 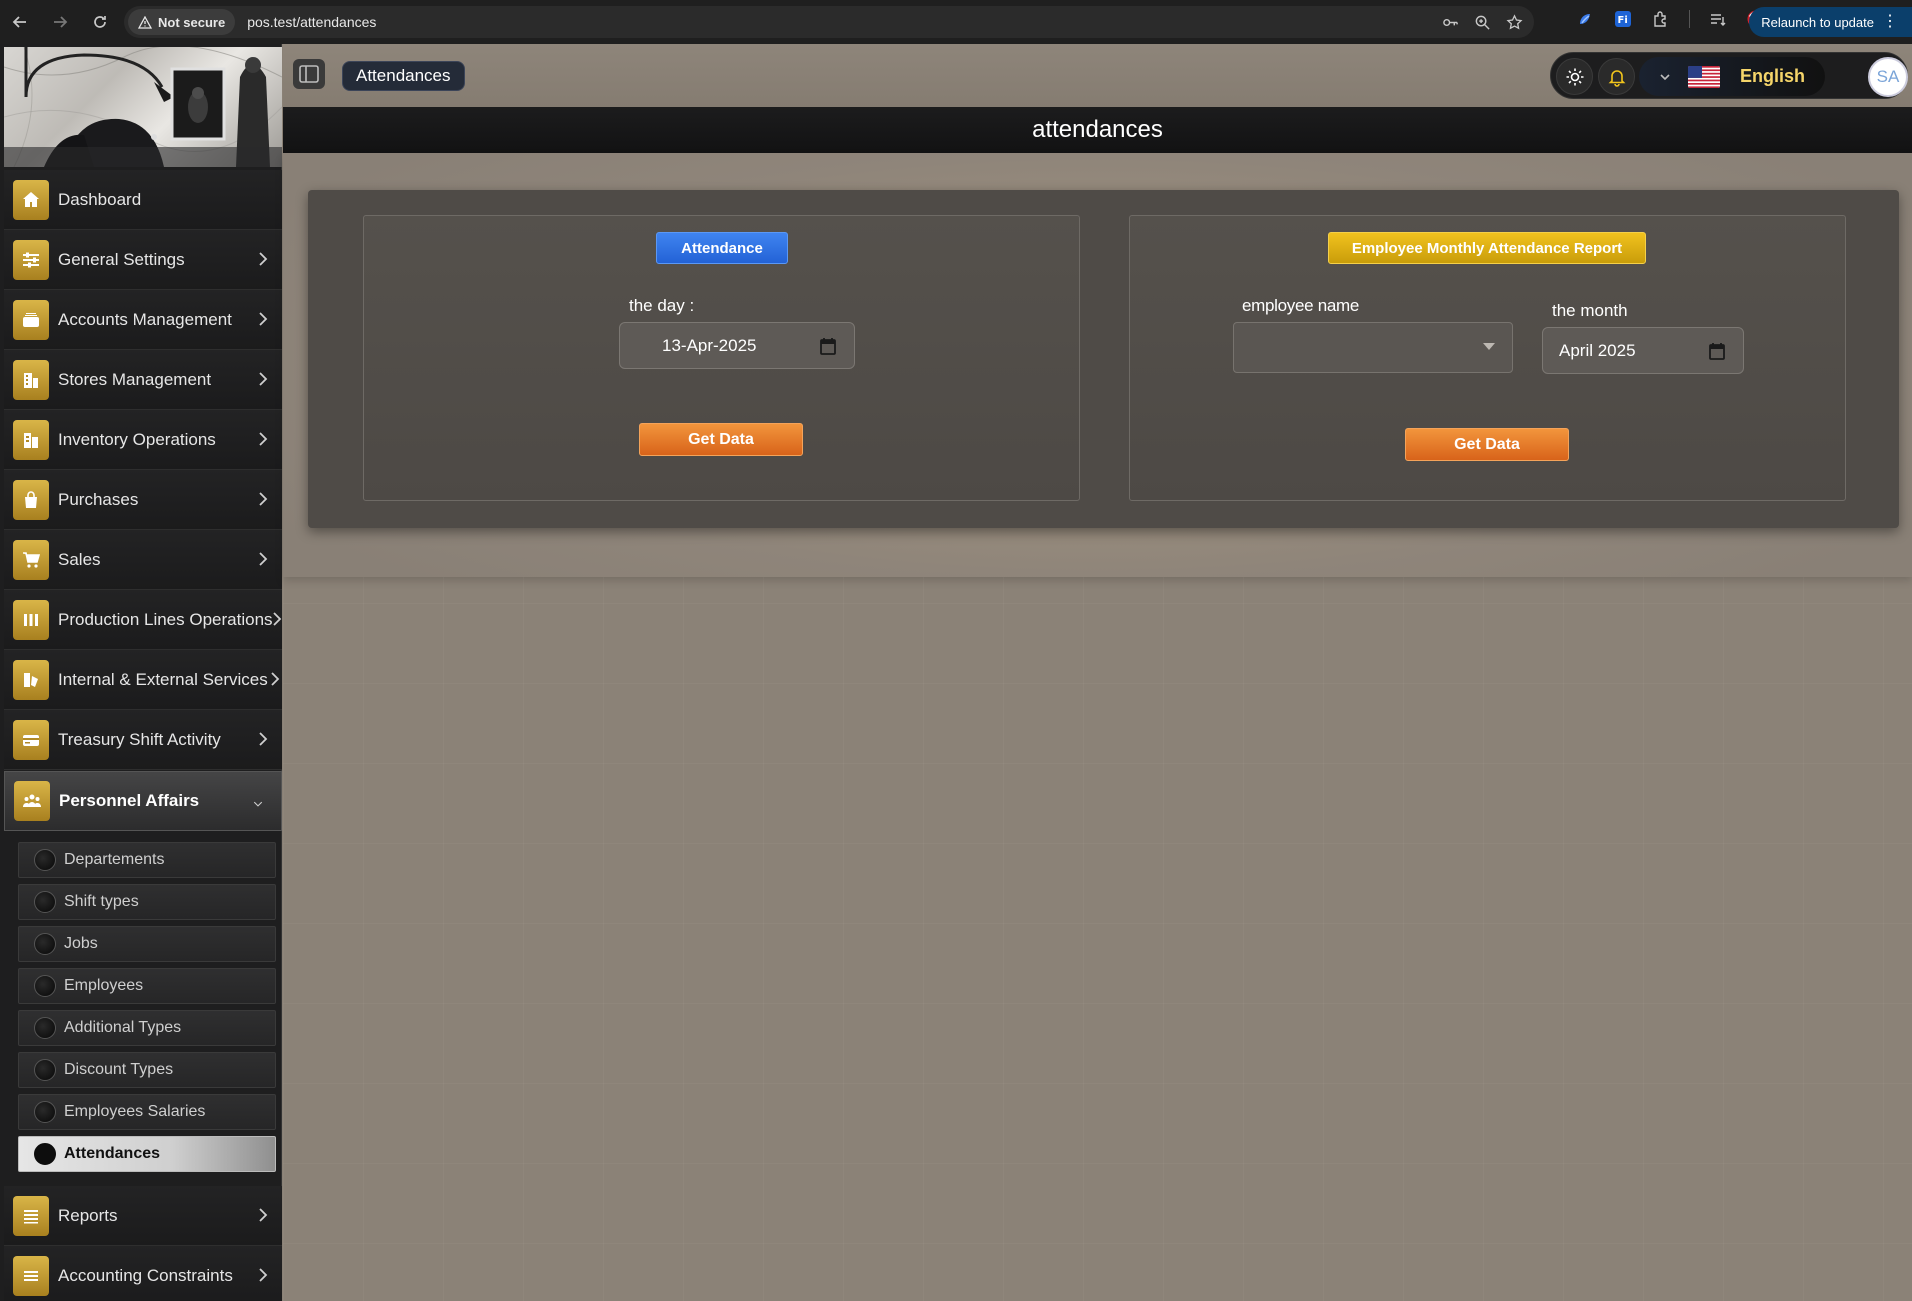 I want to click on sidebar-item-inventory-operations: Inventory Operations, so click(x=143, y=440).